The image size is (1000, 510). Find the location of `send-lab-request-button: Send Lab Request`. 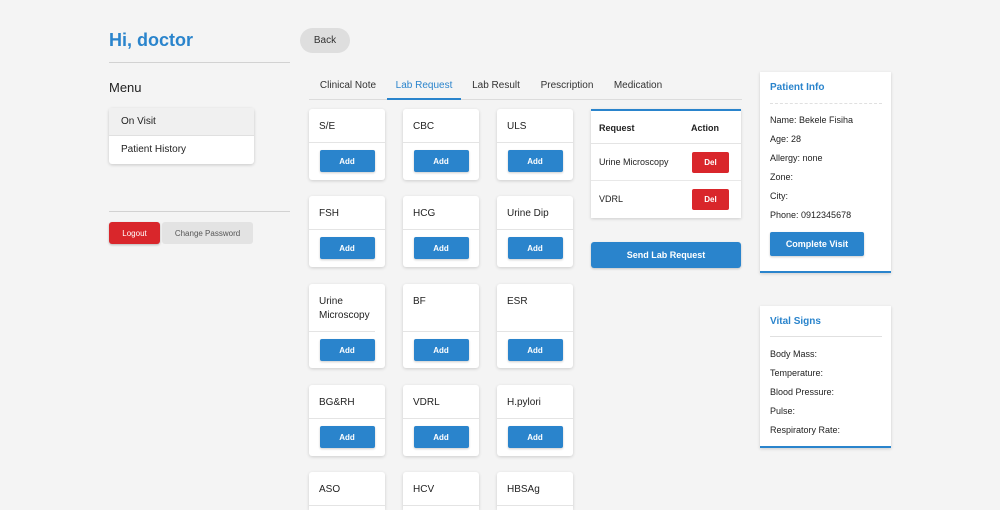

send-lab-request-button: Send Lab Request is located at coordinates (666, 255).